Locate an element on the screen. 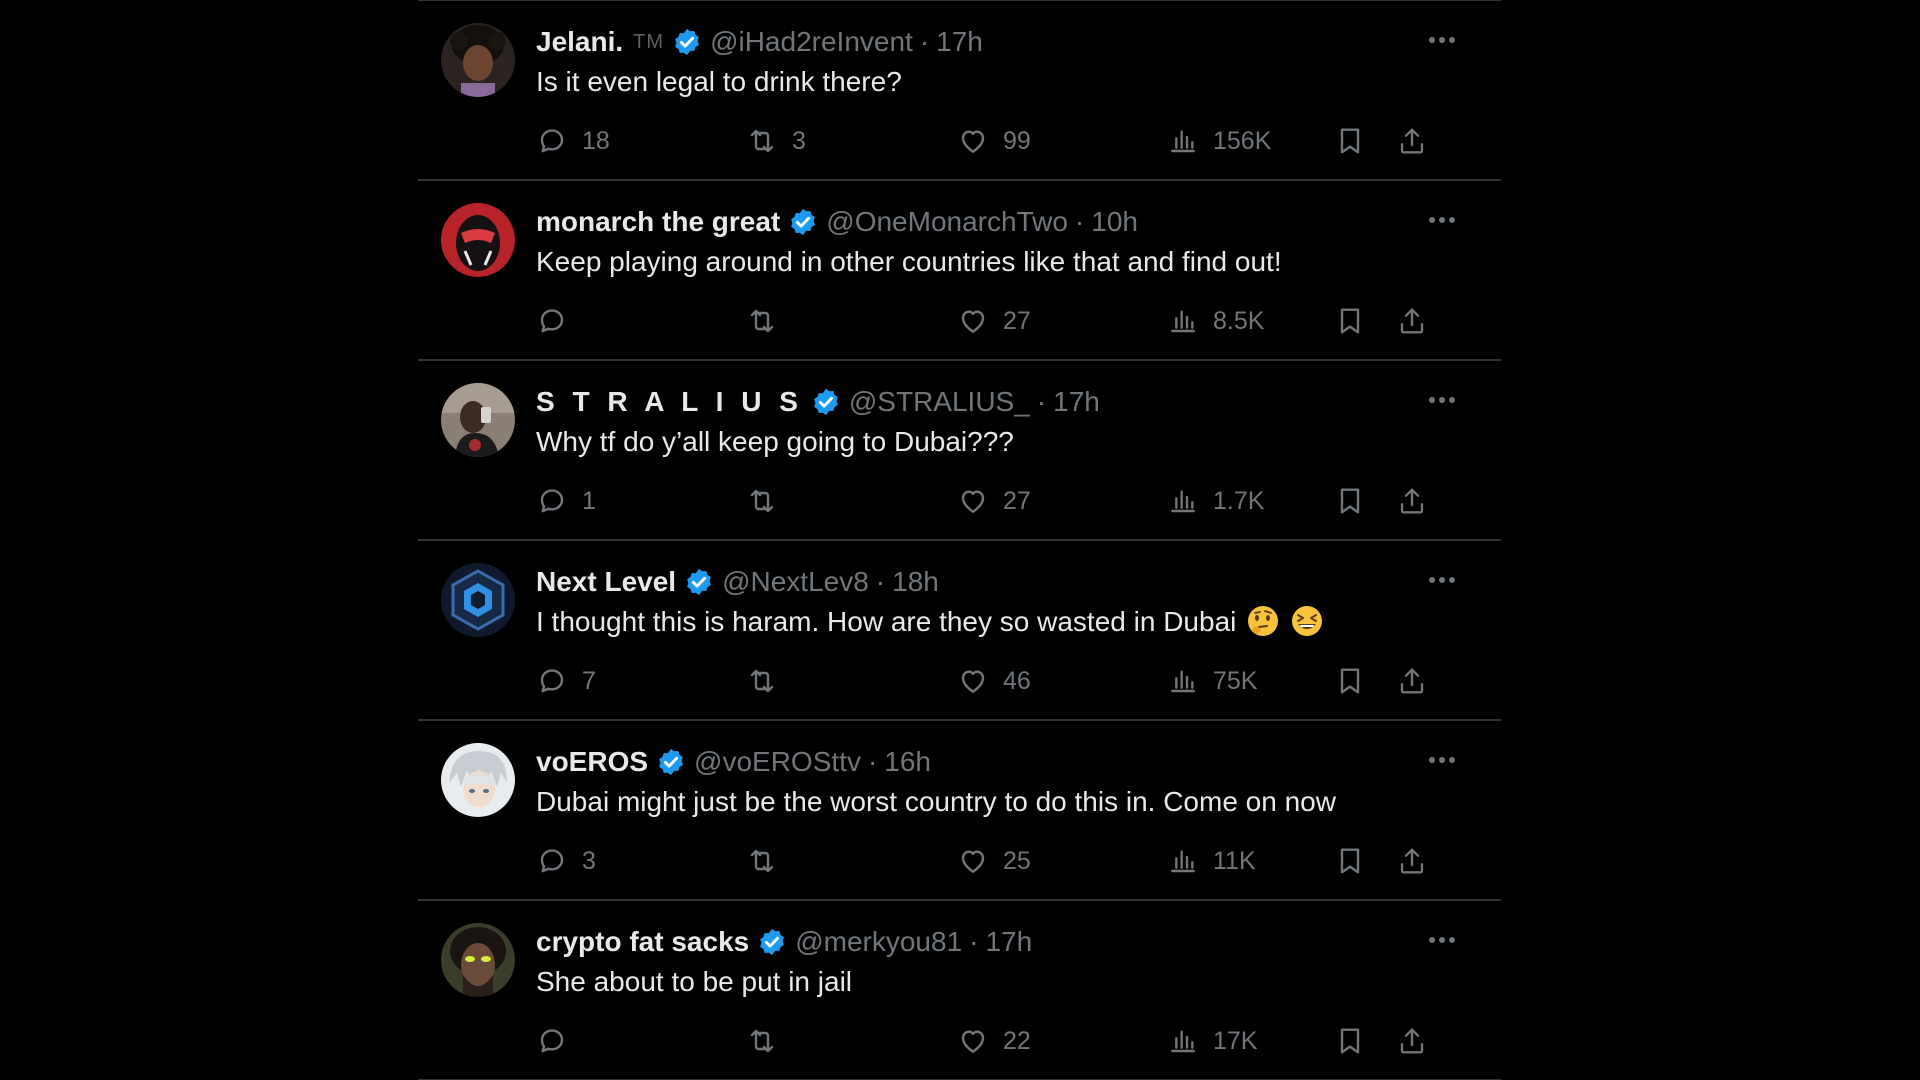 This screenshot has width=1920, height=1080. views-button: 17K is located at coordinates (1212, 1041).